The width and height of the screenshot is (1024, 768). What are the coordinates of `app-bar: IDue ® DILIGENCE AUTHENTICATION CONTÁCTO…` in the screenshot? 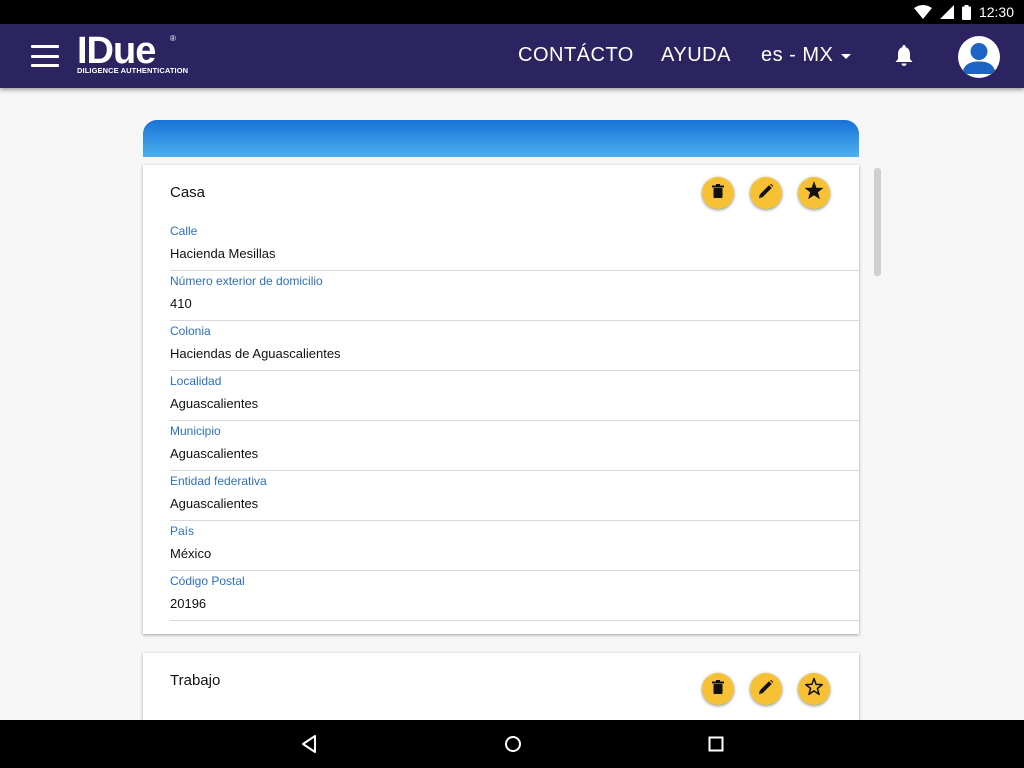 It's located at (512, 56).